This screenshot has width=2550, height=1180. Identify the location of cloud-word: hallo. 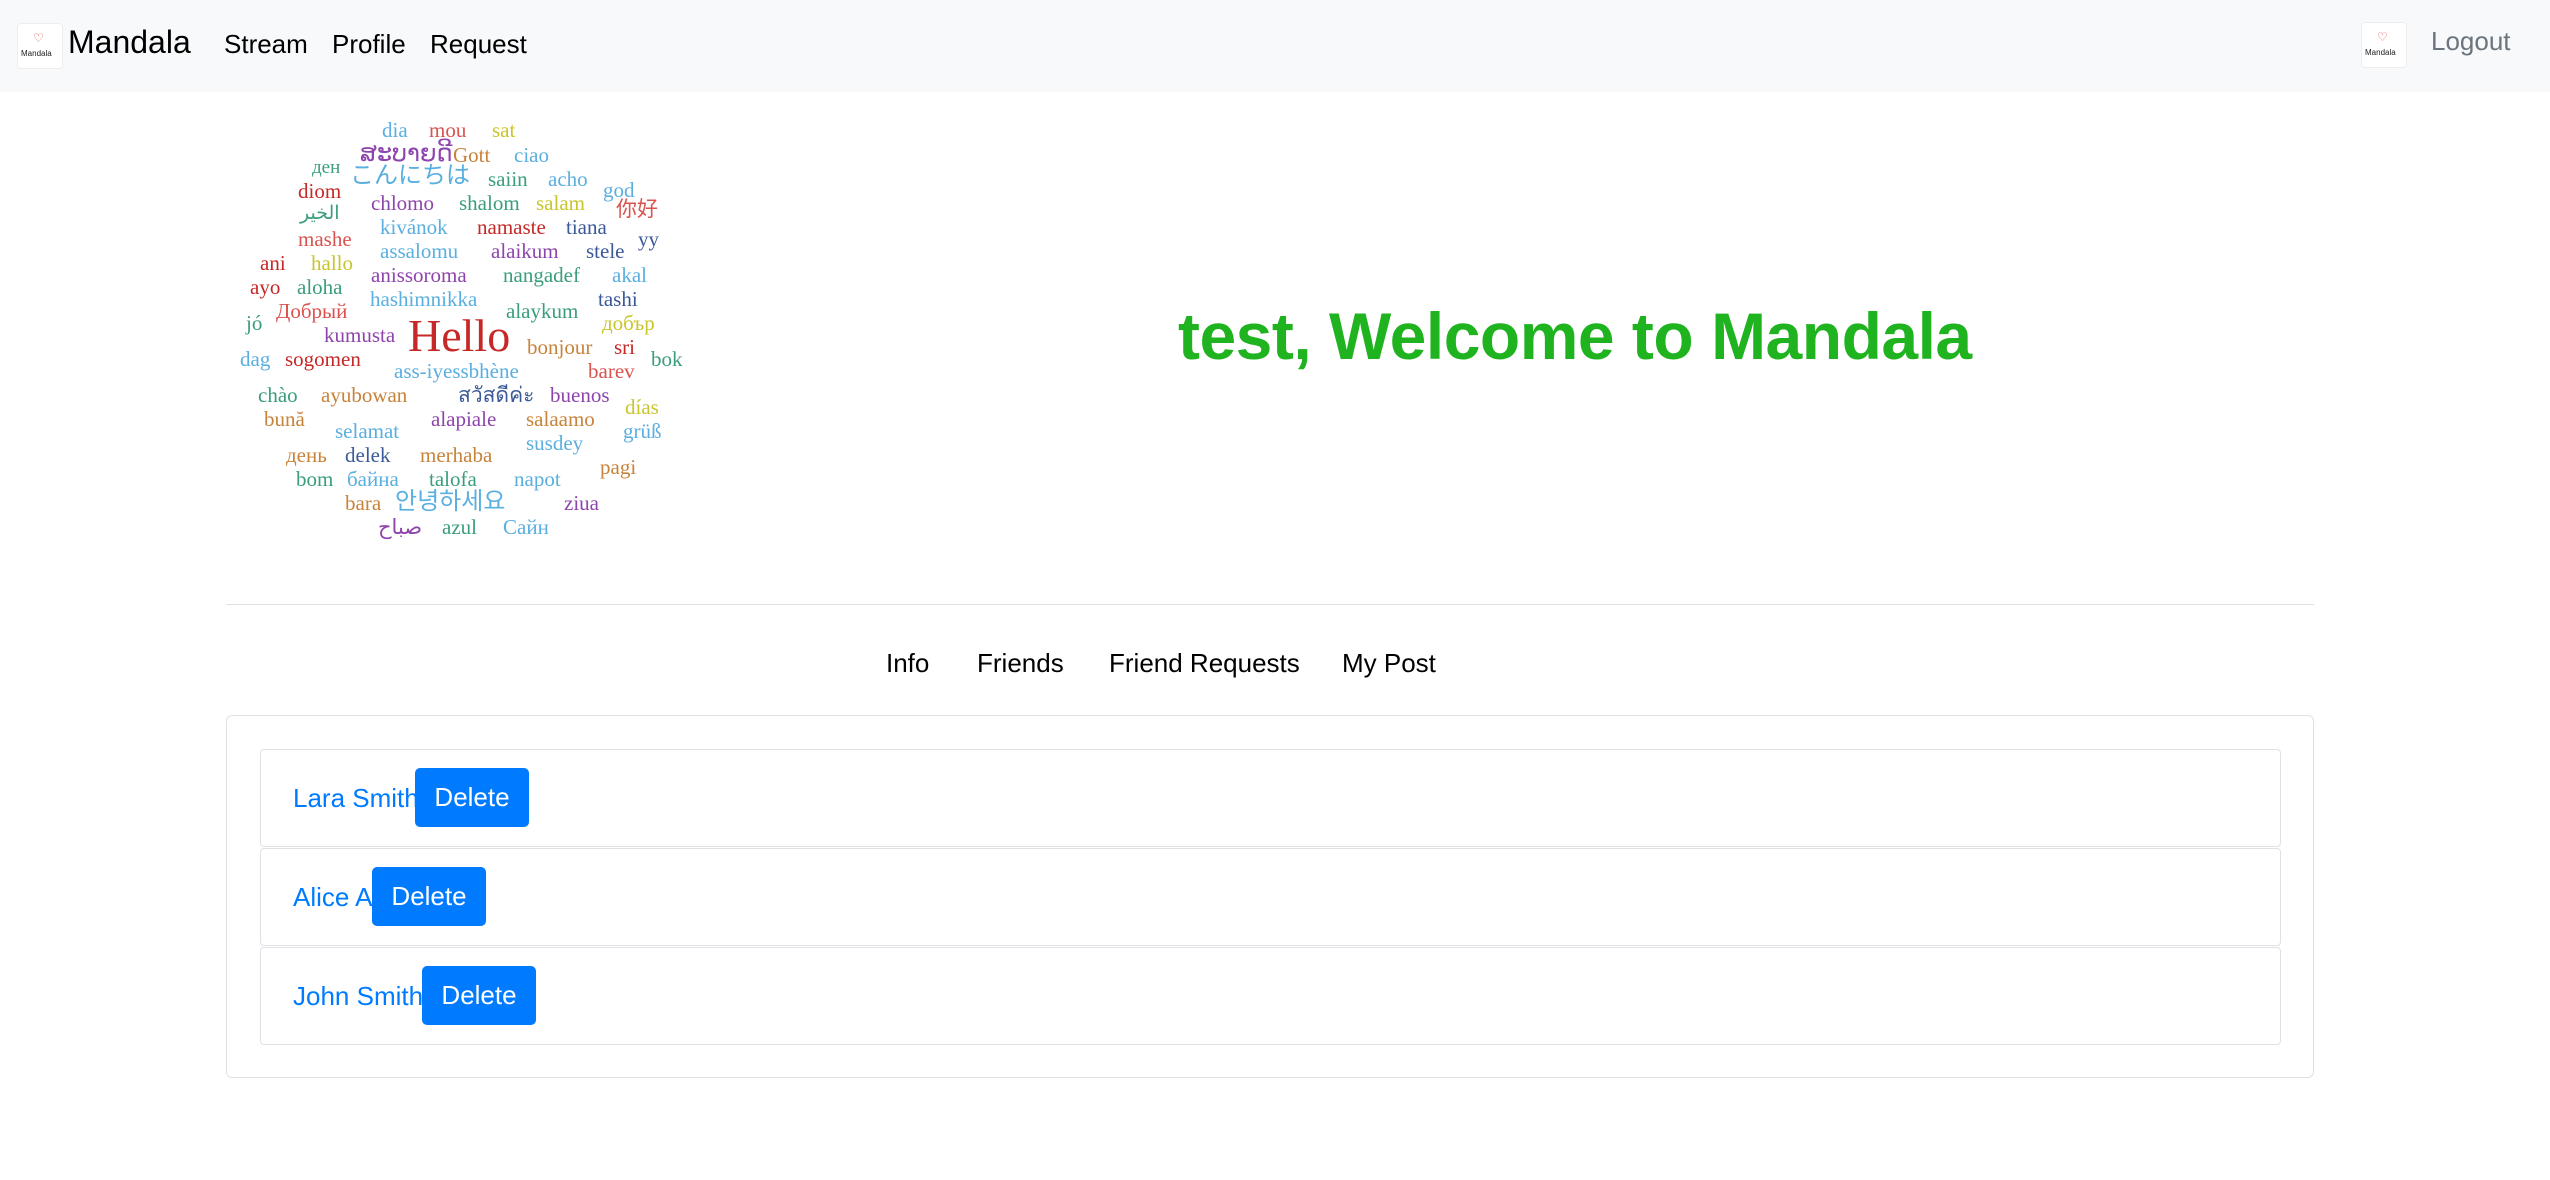
(332, 263).